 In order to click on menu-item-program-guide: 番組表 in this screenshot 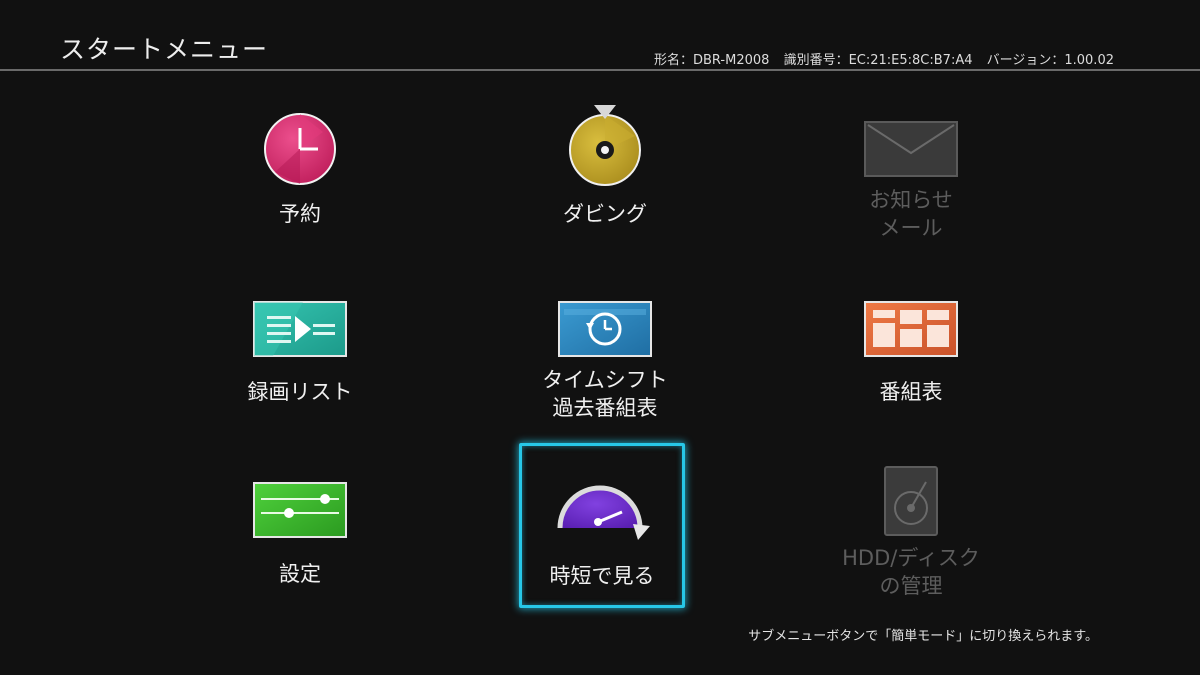, I will do `click(911, 364)`.